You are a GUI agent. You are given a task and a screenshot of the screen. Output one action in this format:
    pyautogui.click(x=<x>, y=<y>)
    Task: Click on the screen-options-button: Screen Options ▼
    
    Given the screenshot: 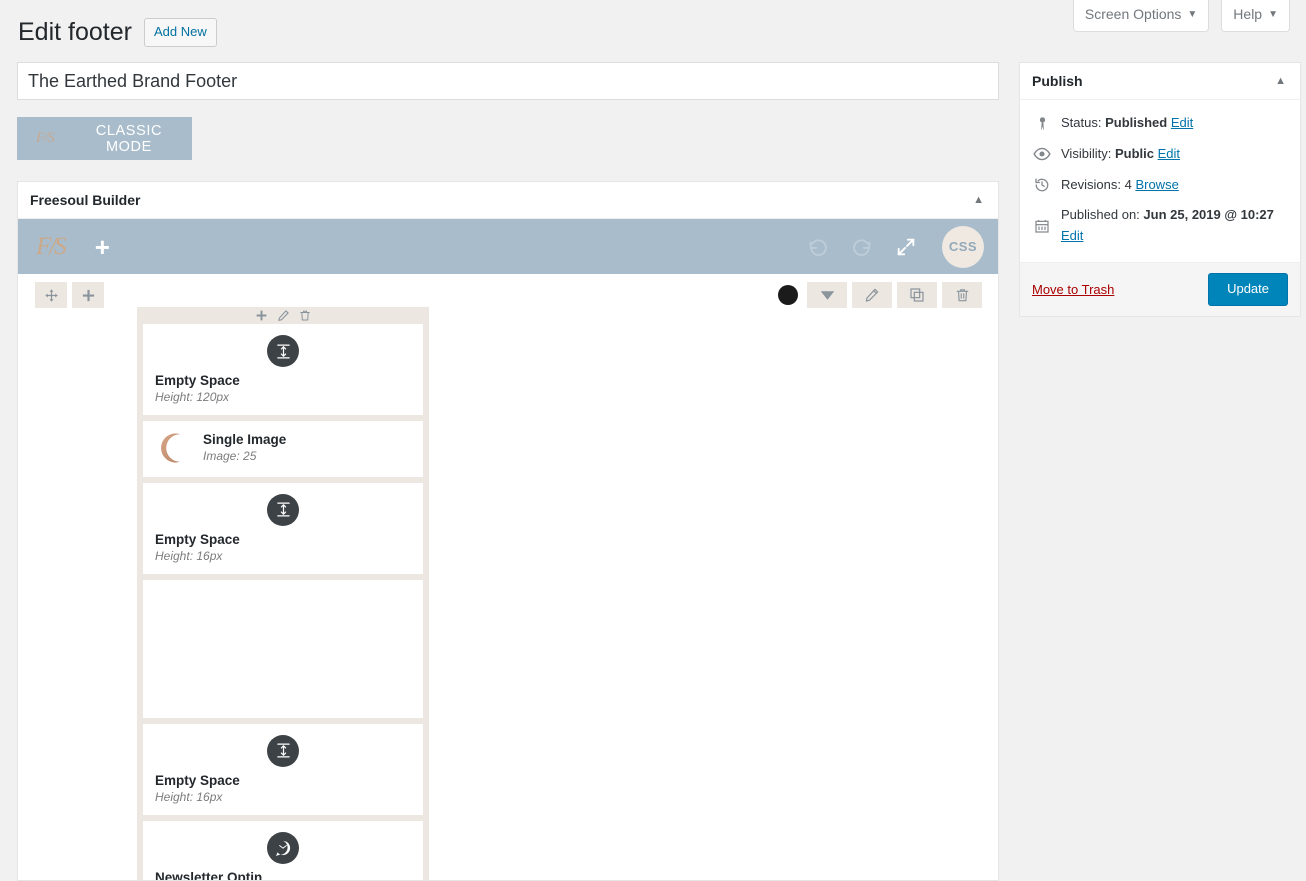 What is the action you would take?
    pyautogui.click(x=1141, y=16)
    